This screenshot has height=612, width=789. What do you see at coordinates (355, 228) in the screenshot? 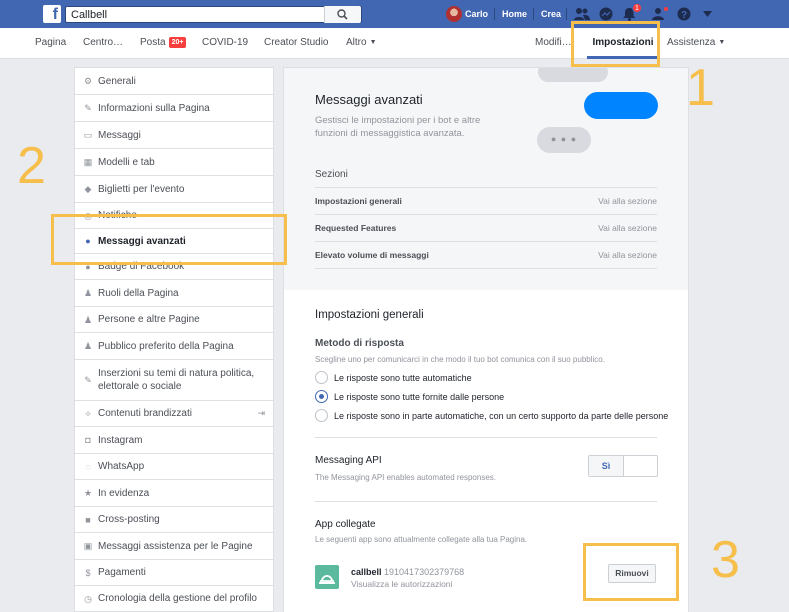
I see `section-link-name: Requested Features` at bounding box center [355, 228].